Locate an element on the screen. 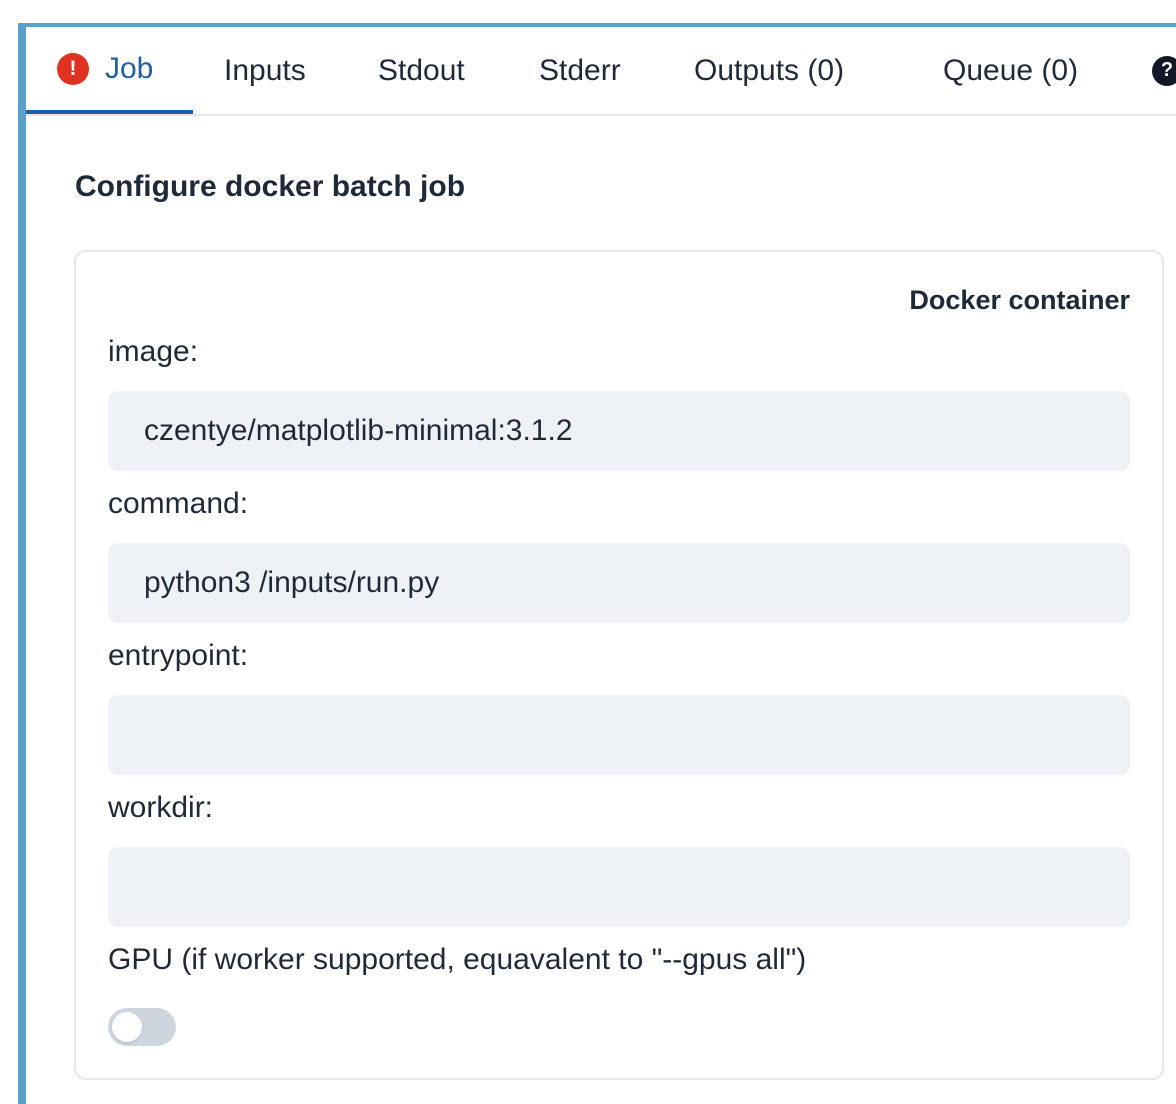 The image size is (1176, 1104). tab-queue-label: Queue (0) is located at coordinates (1011, 70).